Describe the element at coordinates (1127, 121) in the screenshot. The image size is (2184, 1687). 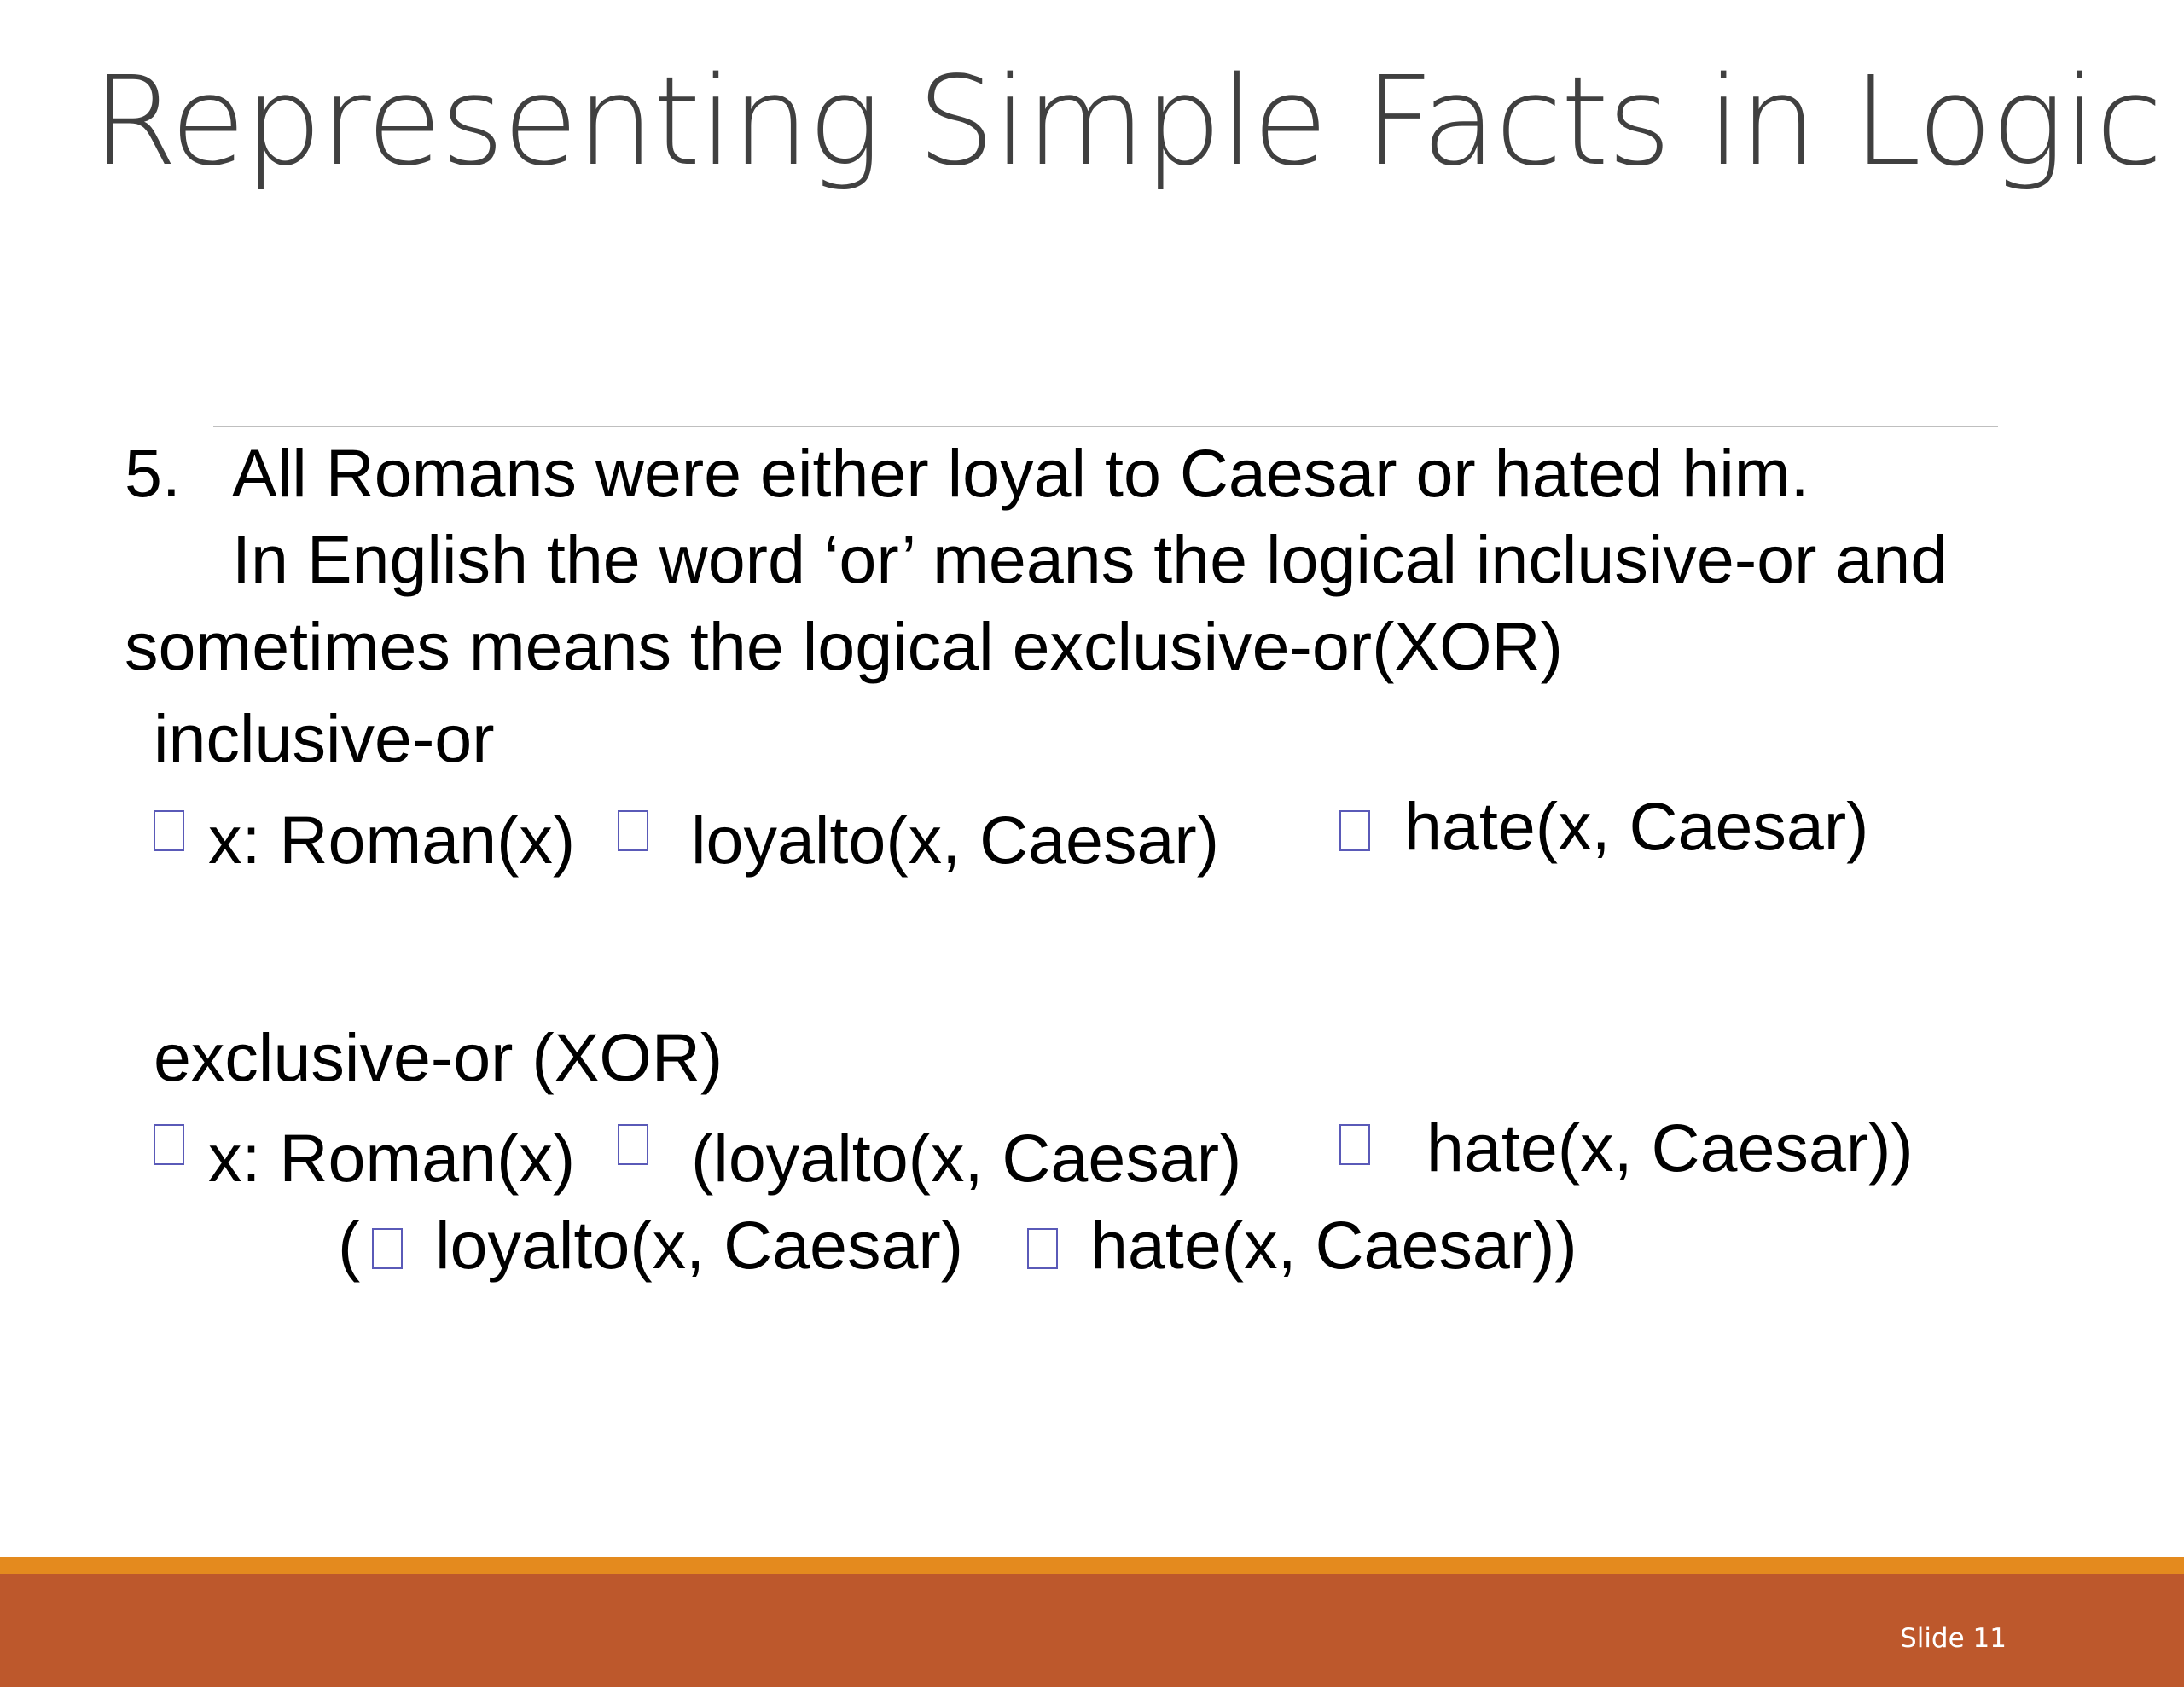
I see `slide-title: Representing Simple Facts in Logic` at that location.